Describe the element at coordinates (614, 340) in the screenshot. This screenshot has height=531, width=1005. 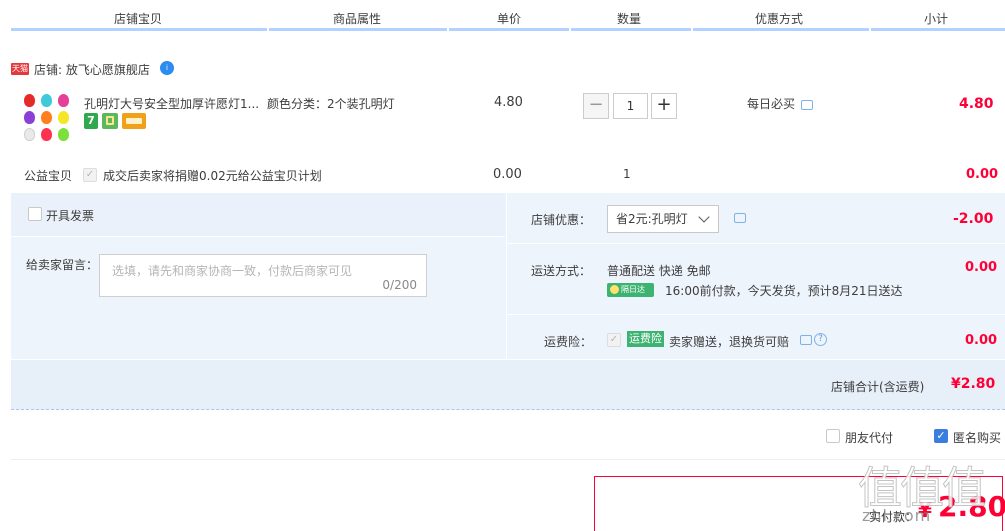
I see `insurance-checkbox: ✓` at that location.